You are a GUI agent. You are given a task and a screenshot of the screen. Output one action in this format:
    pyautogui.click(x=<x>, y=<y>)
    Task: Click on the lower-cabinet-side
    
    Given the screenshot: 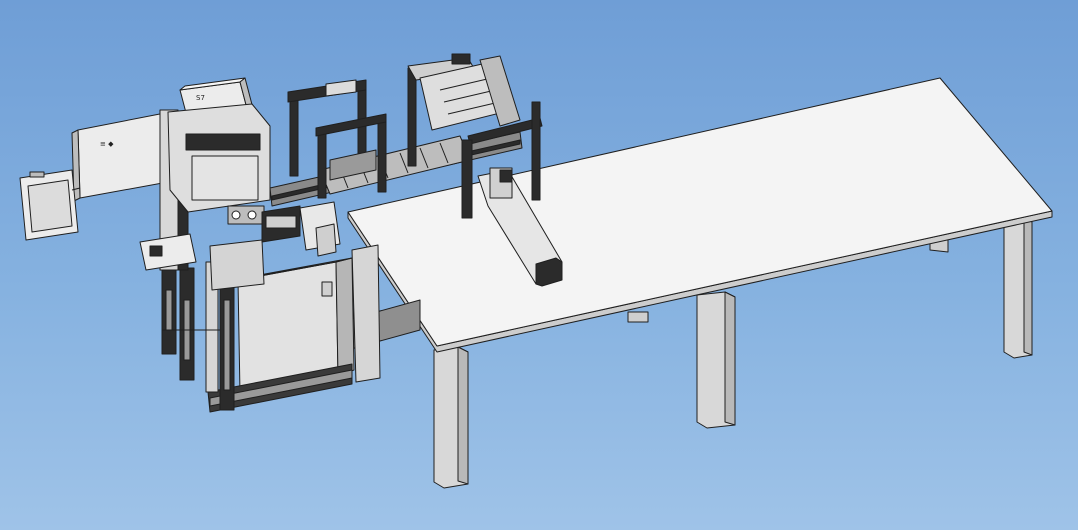 What is the action you would take?
    pyautogui.click(x=345, y=317)
    